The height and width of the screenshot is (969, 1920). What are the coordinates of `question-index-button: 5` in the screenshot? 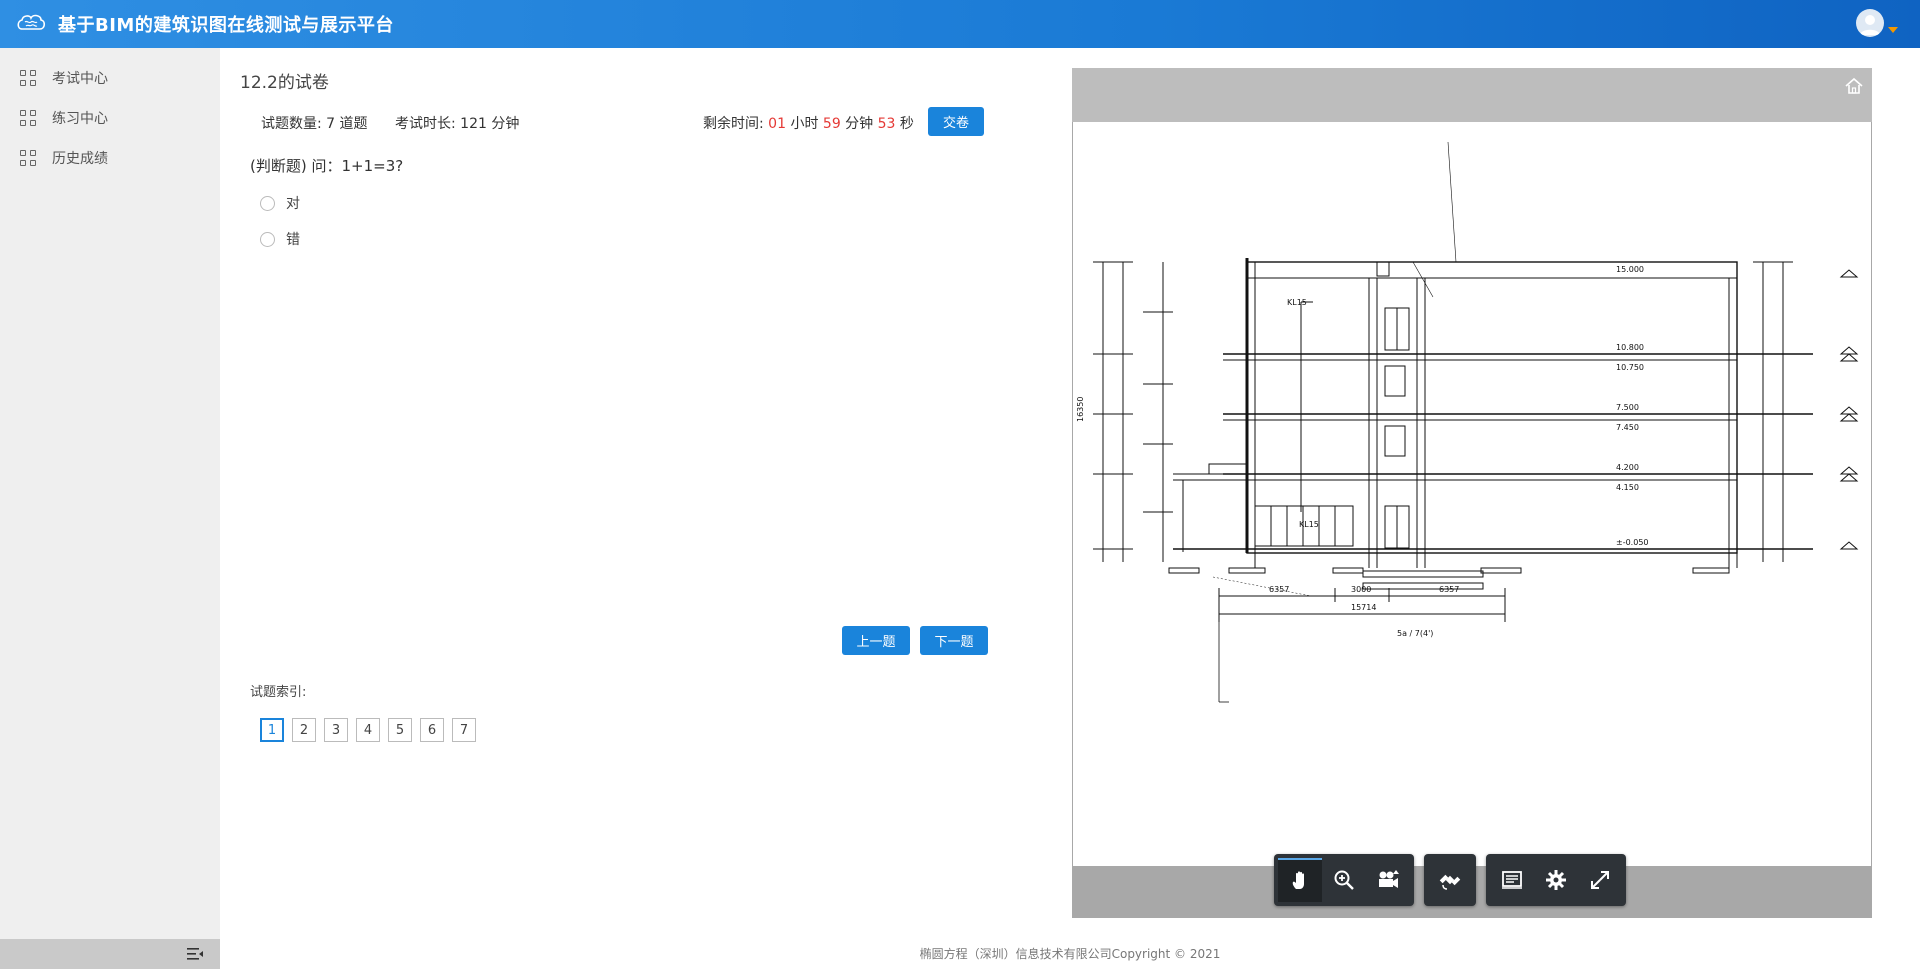 It's located at (400, 730).